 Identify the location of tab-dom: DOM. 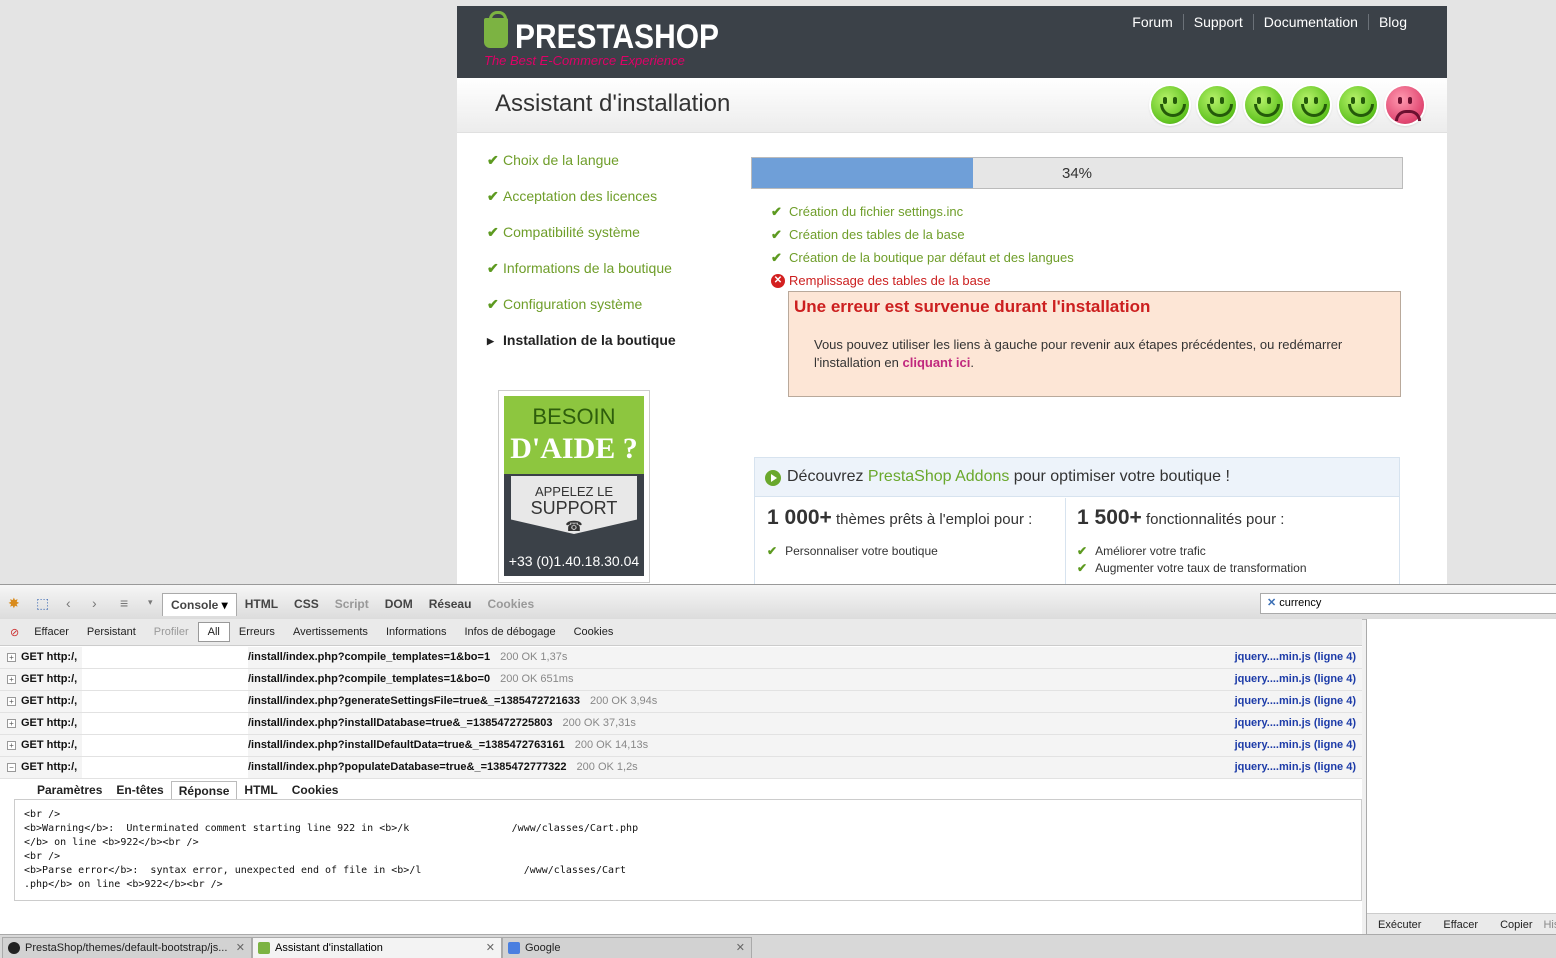
(399, 604).